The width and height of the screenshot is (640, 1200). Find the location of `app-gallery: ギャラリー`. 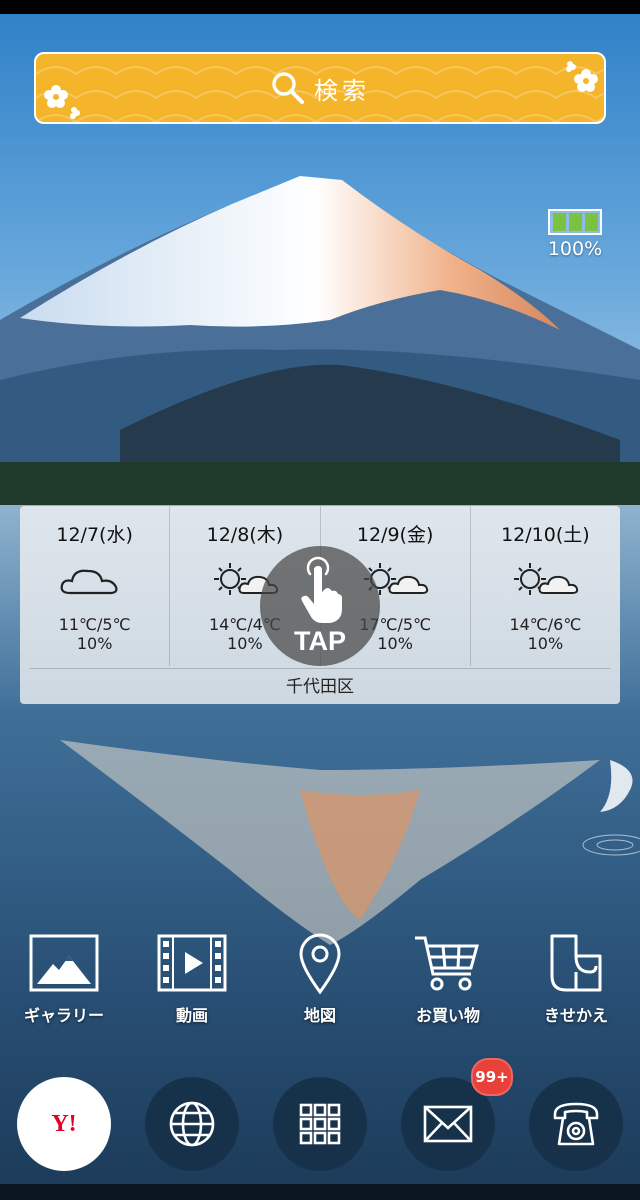

app-gallery: ギャラリー is located at coordinates (64, 977).